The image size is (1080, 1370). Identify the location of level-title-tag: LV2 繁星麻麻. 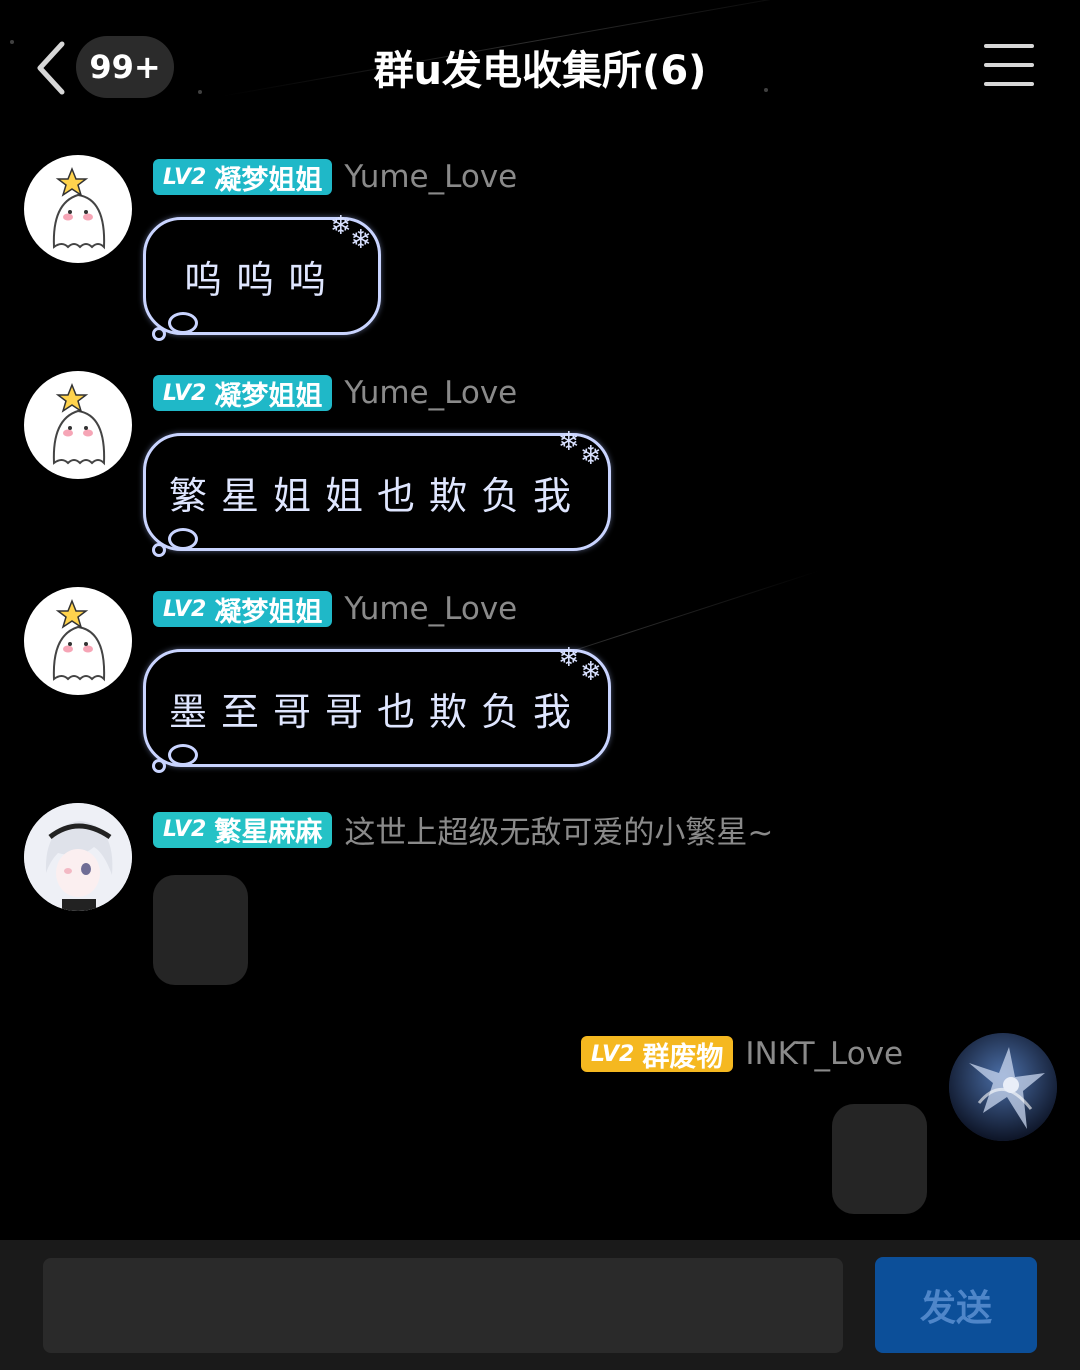
(243, 829).